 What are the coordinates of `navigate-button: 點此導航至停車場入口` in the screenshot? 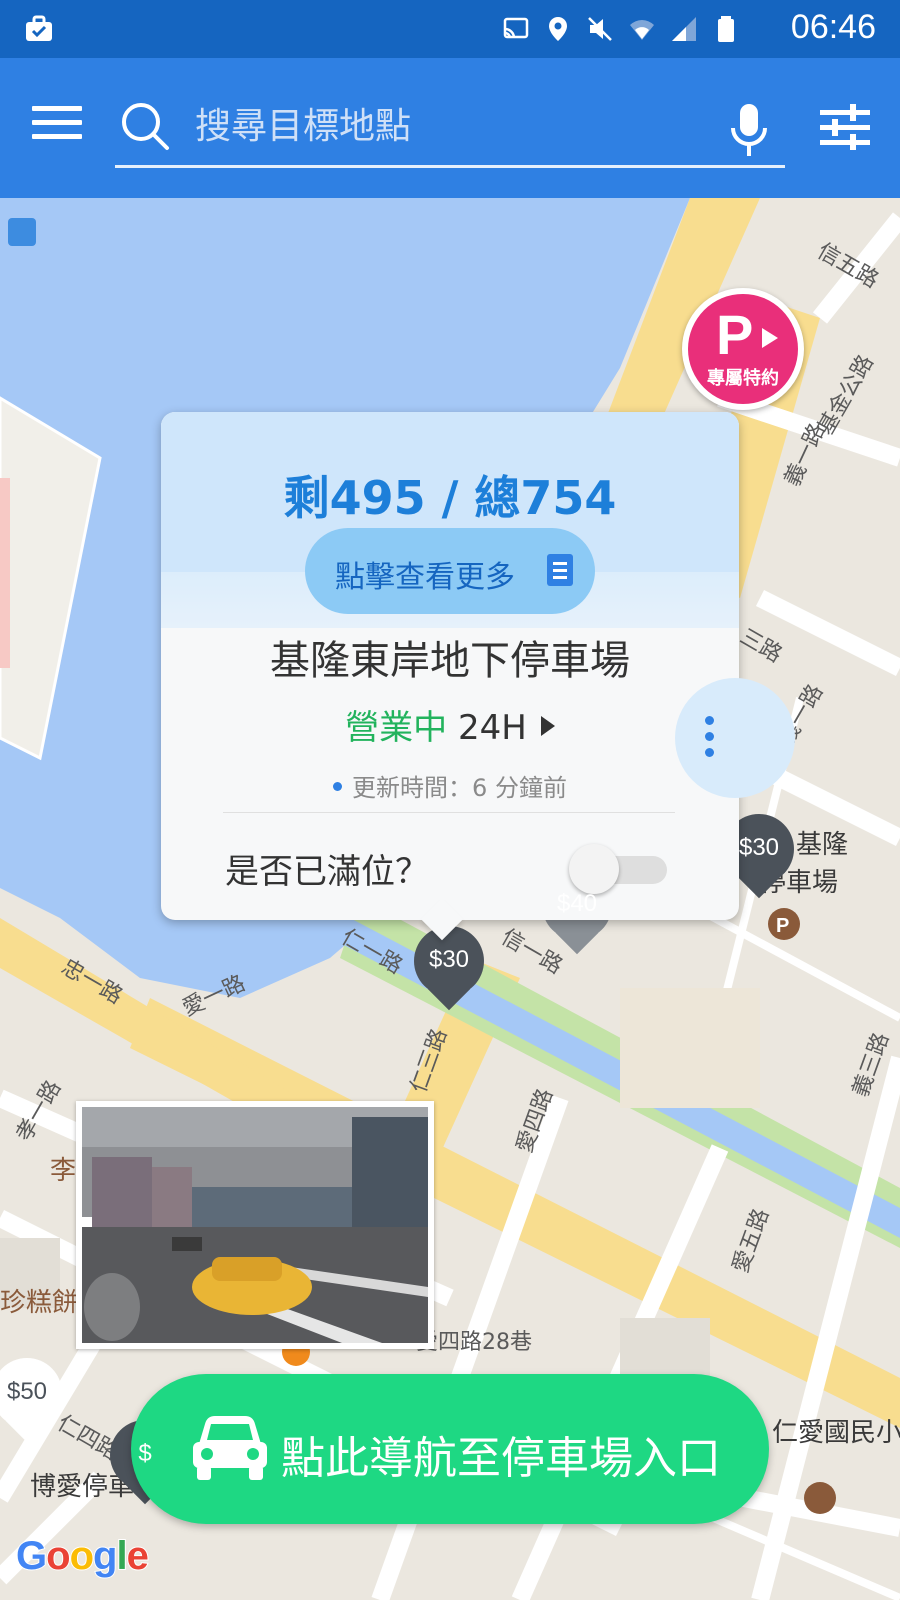 It's located at (450, 1449).